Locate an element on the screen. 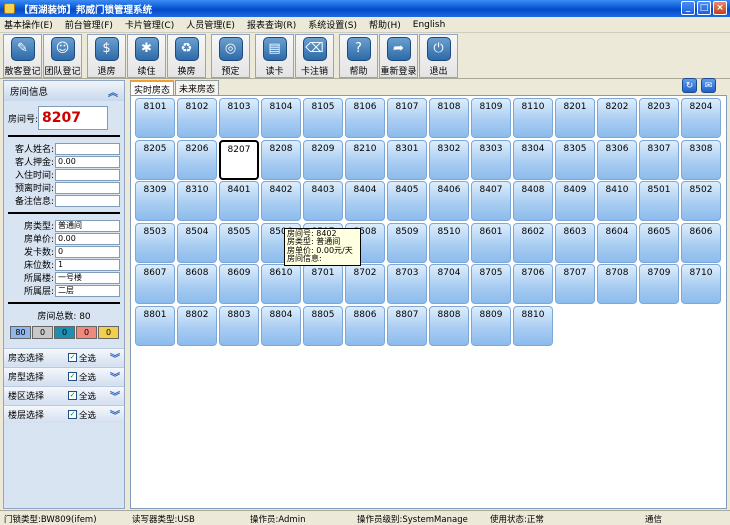  room-tile-8201: 8201 is located at coordinates (575, 118).